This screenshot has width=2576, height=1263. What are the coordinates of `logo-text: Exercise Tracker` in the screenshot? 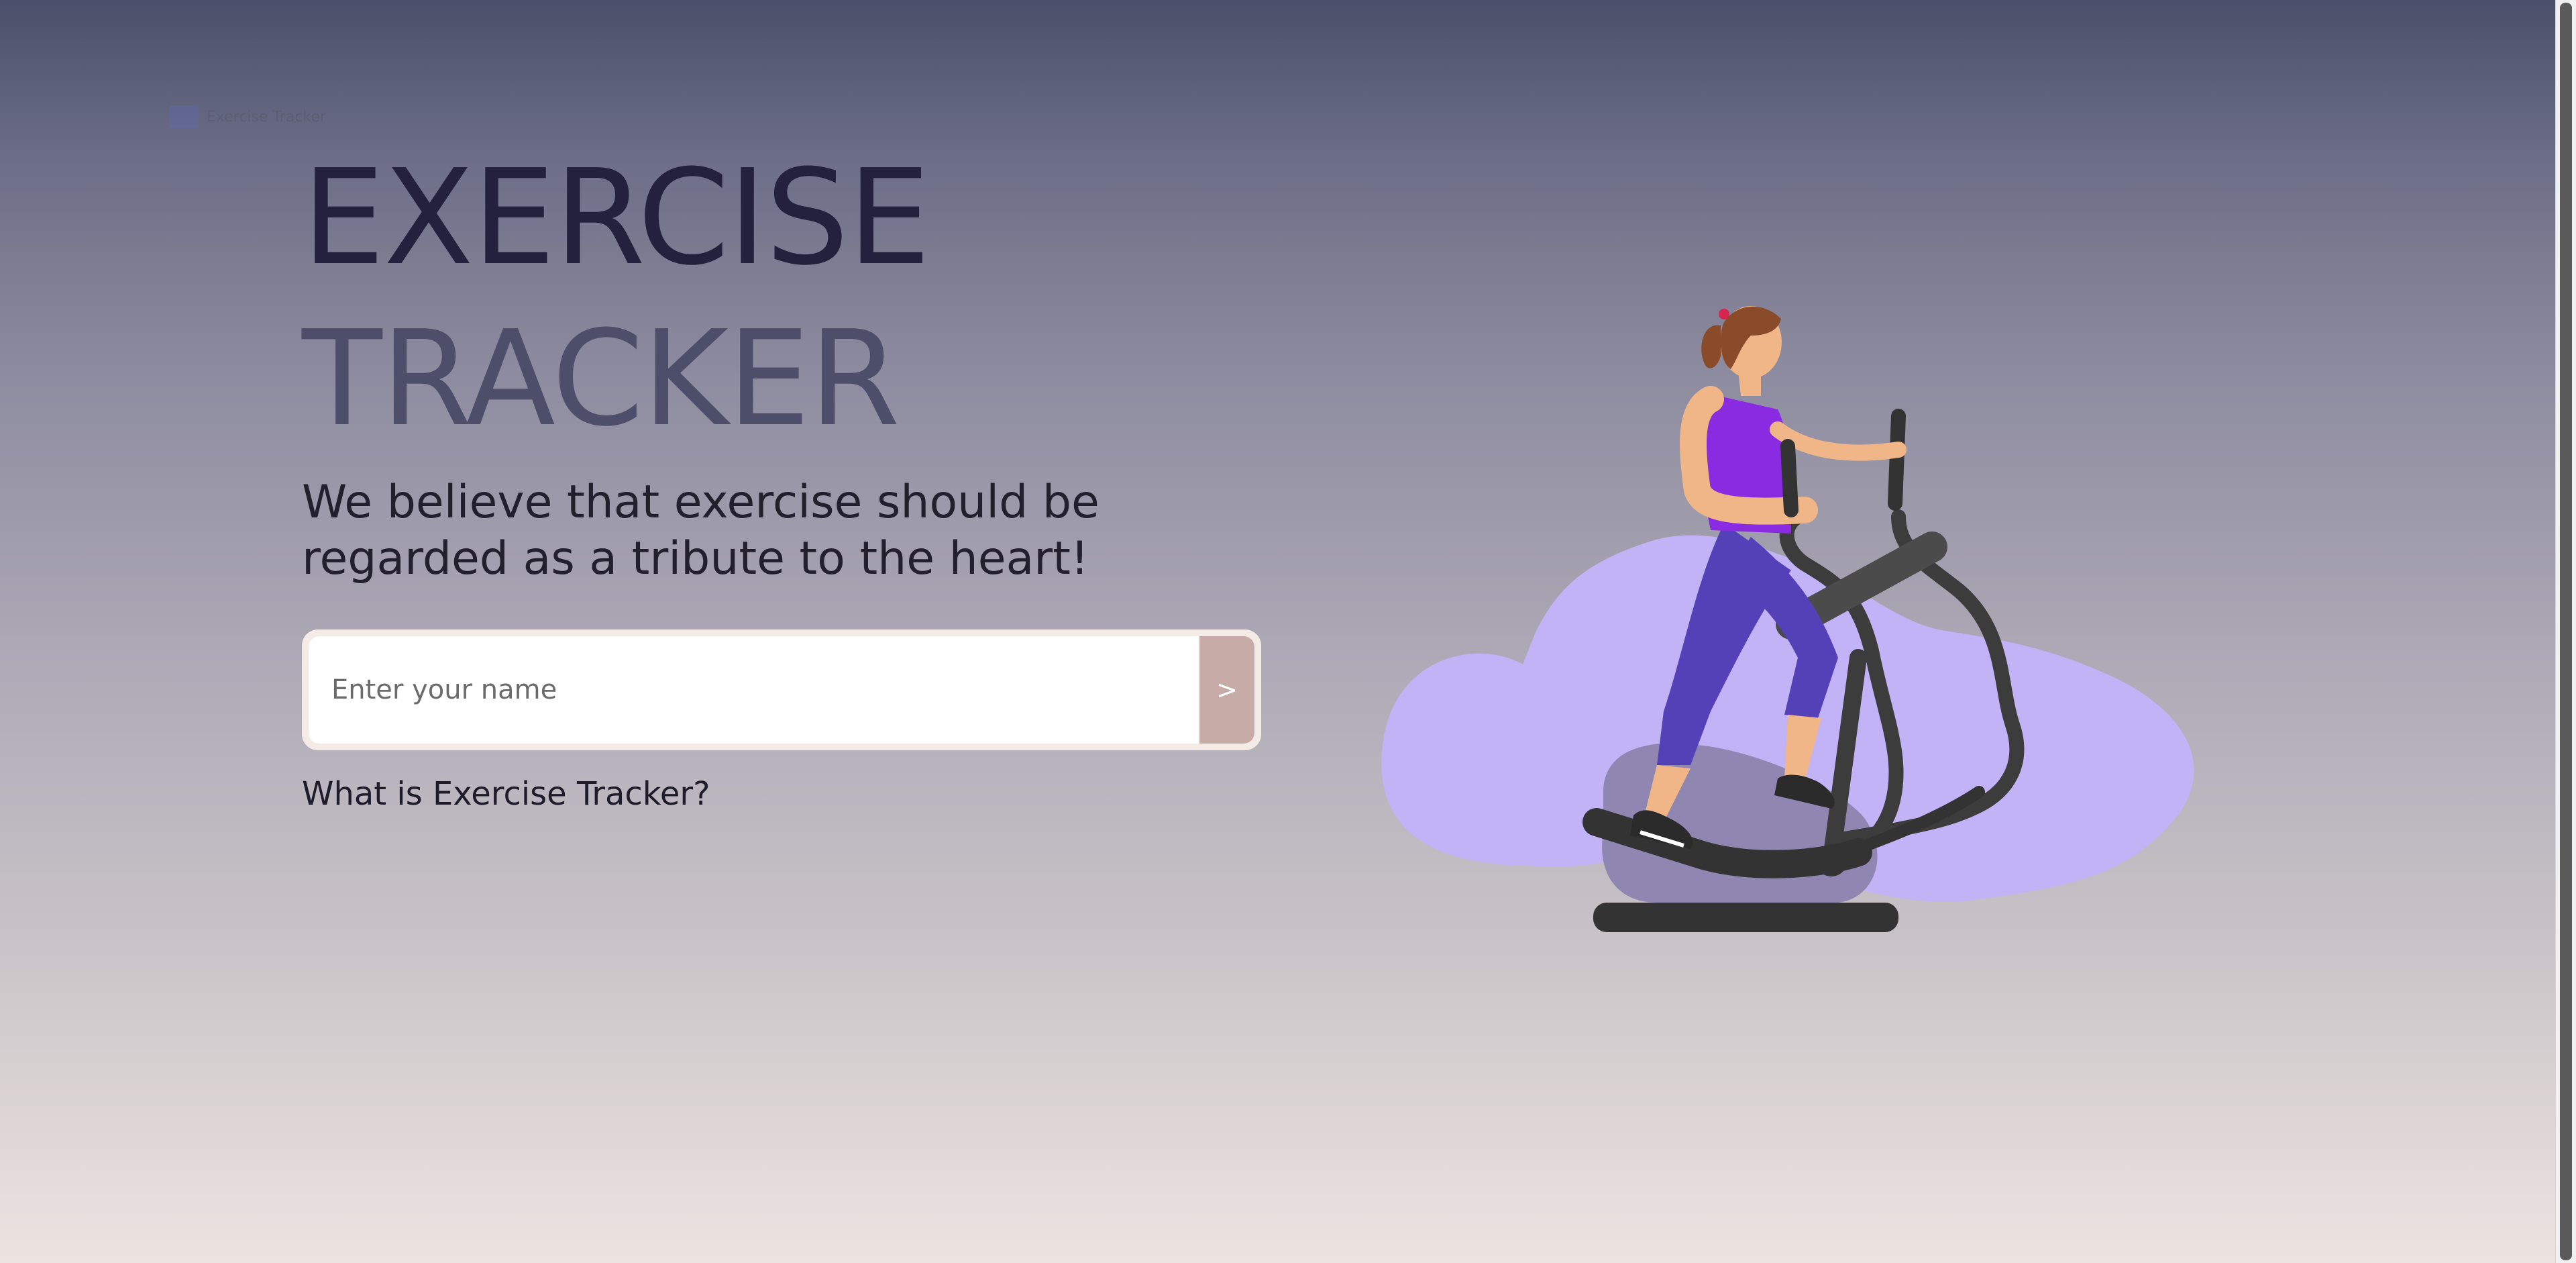 It's located at (266, 116).